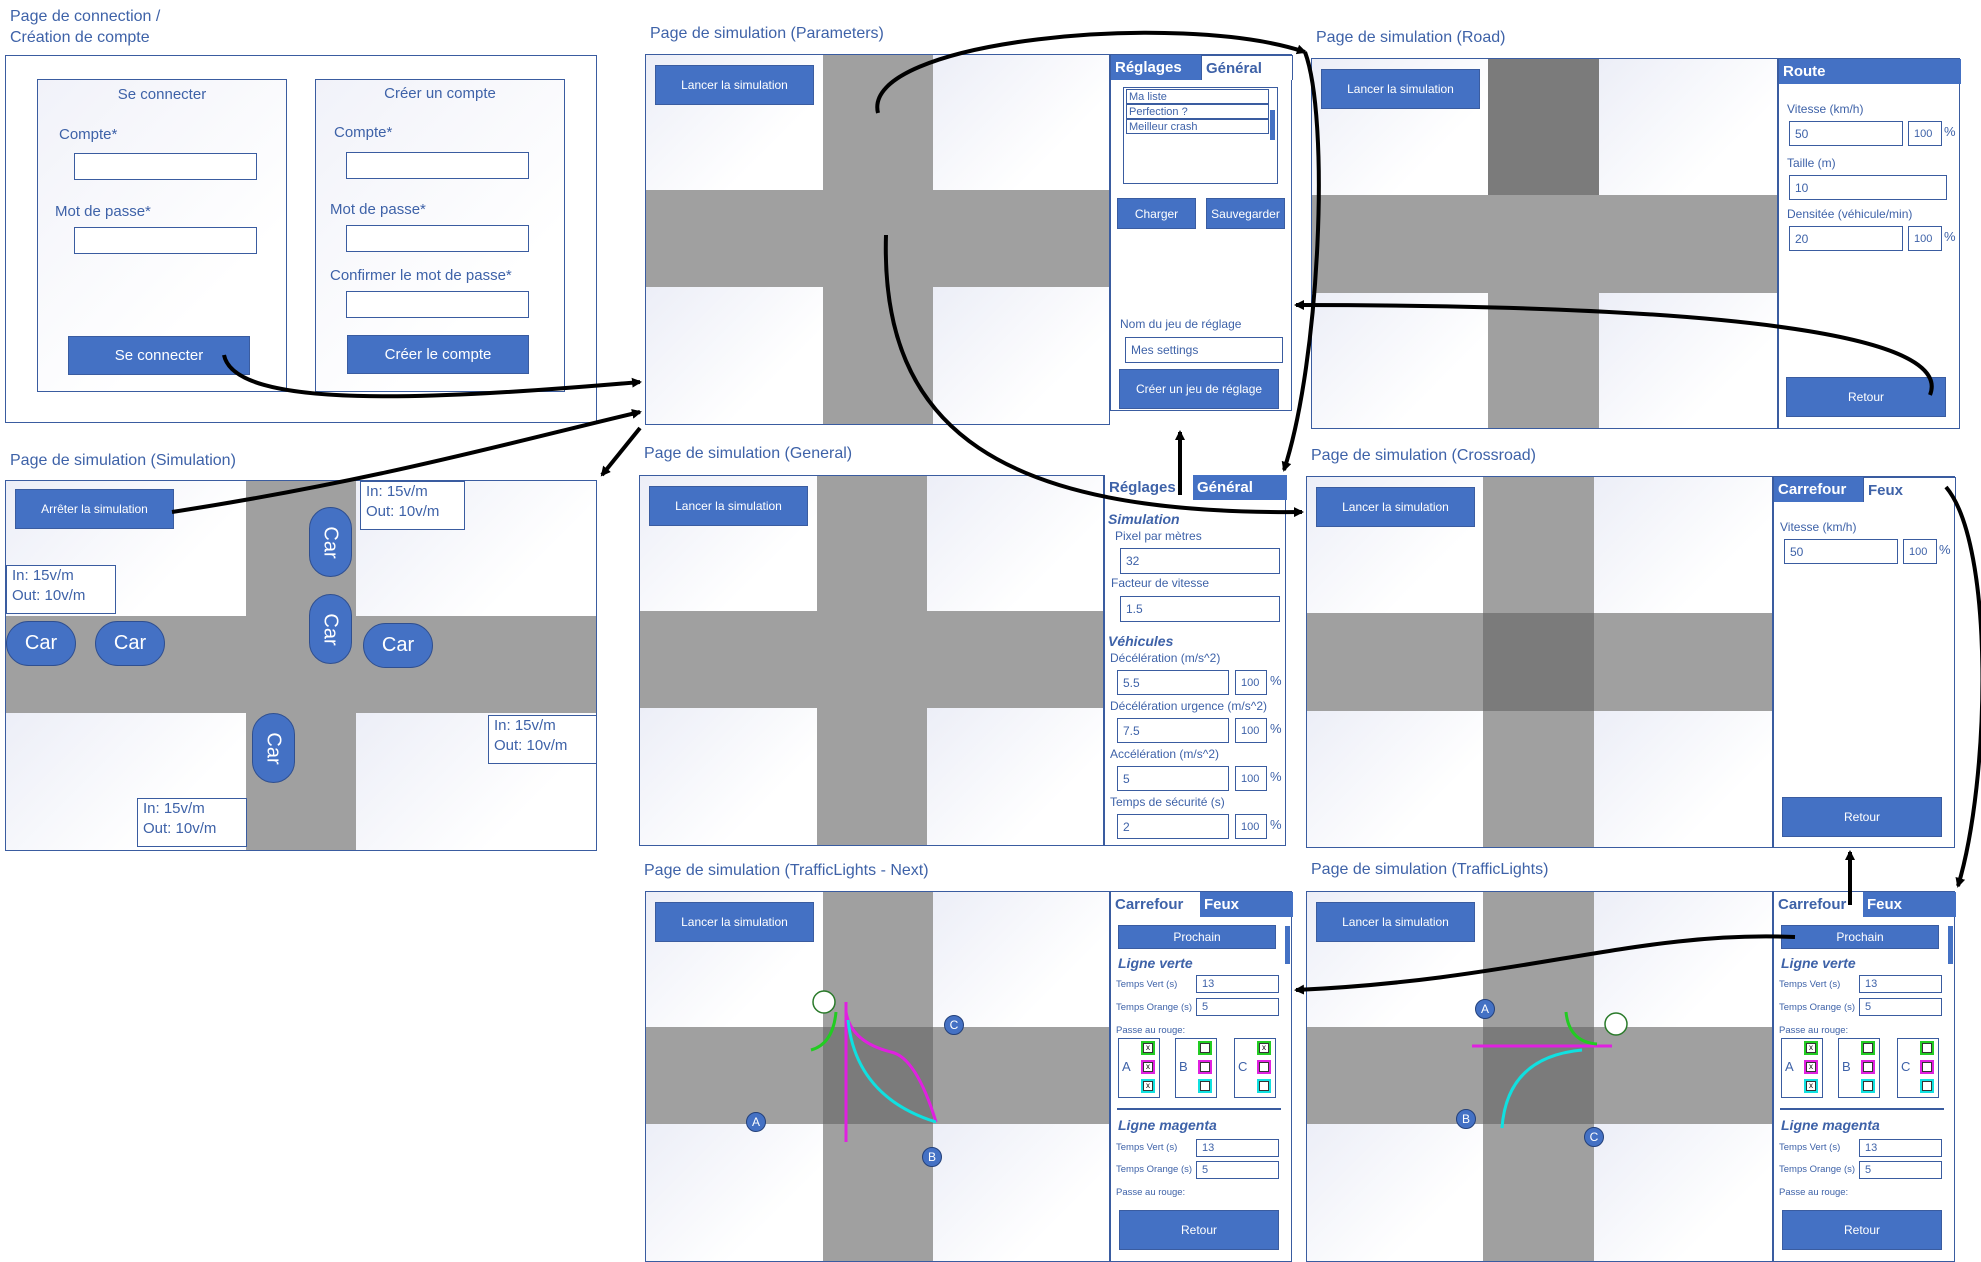 The width and height of the screenshot is (1981, 1262). What do you see at coordinates (1245, 213) in the screenshot?
I see `save-button: Sauvegarder` at bounding box center [1245, 213].